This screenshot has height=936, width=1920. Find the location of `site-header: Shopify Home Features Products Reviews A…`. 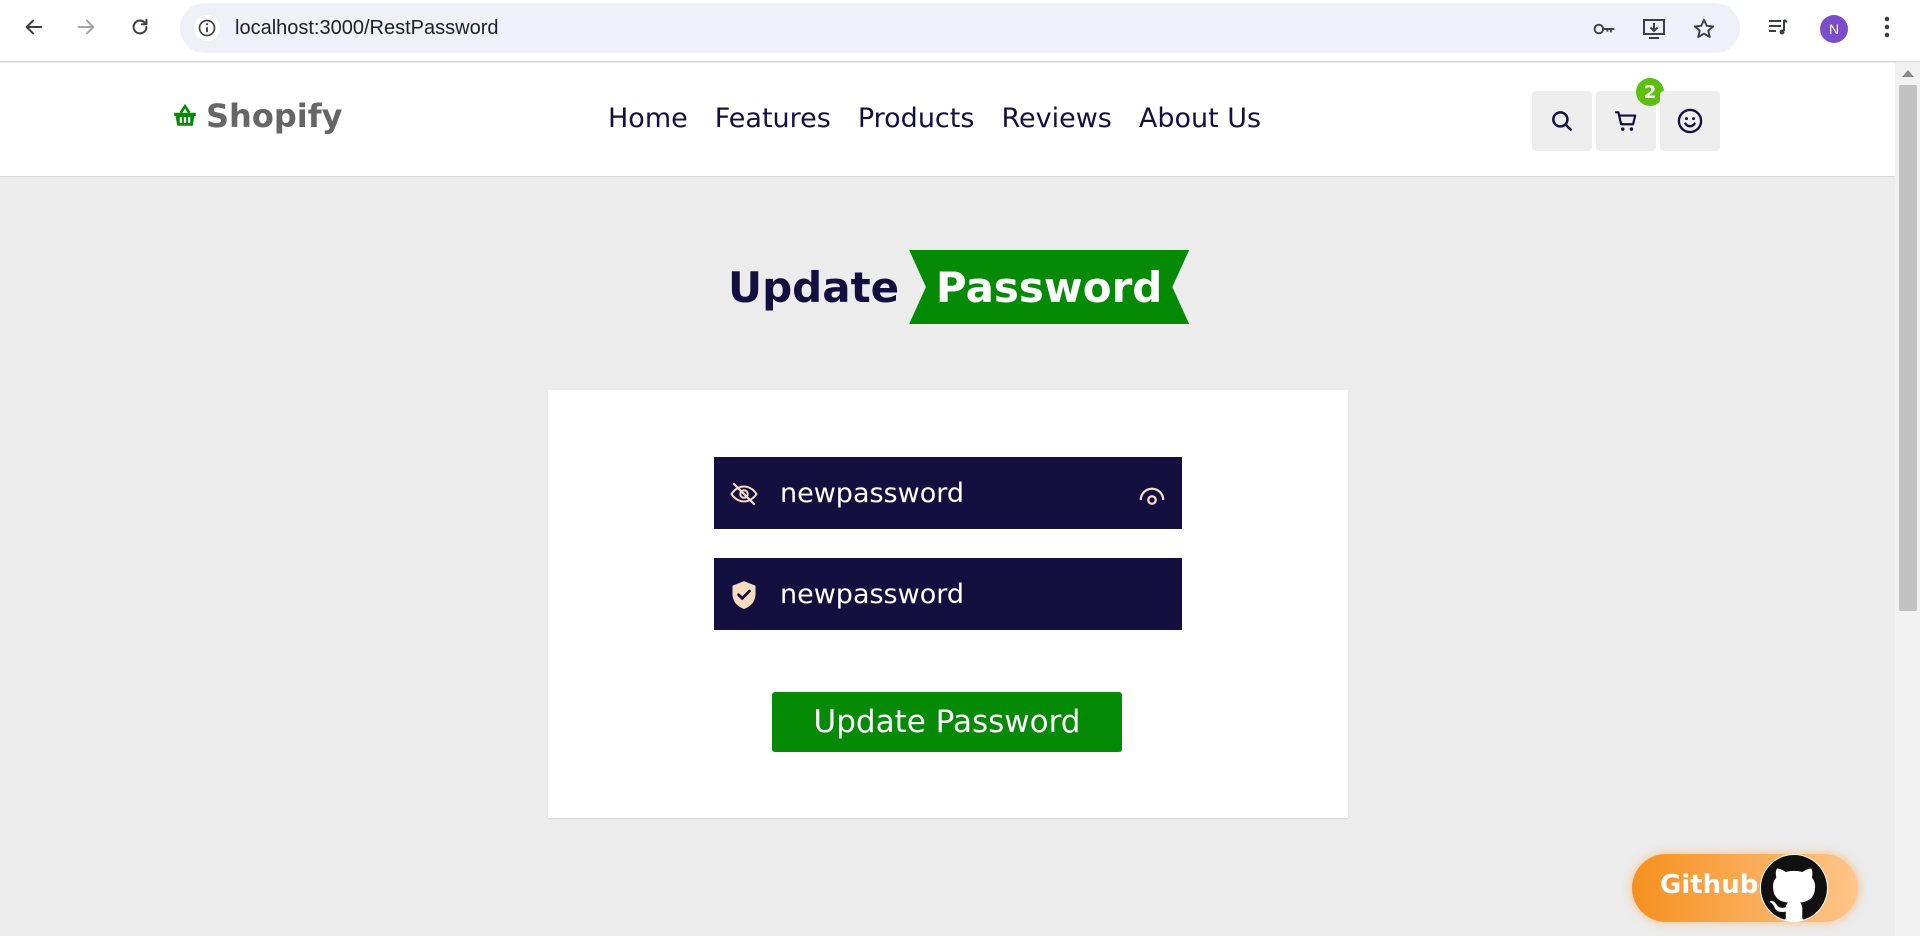

site-header: Shopify Home Features Products Reviews A… is located at coordinates (947, 120).